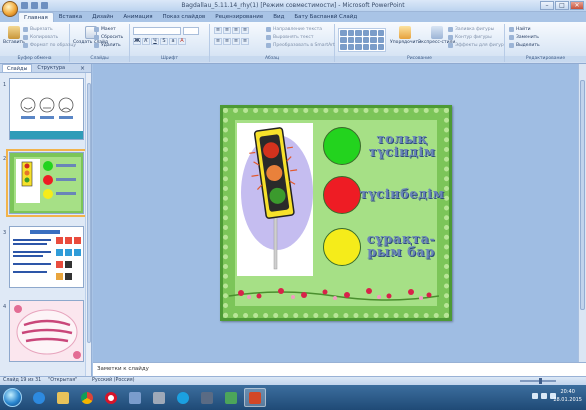  What do you see at coordinates (218, 41) in the screenshot?
I see `align-left-button: ≡` at bounding box center [218, 41].